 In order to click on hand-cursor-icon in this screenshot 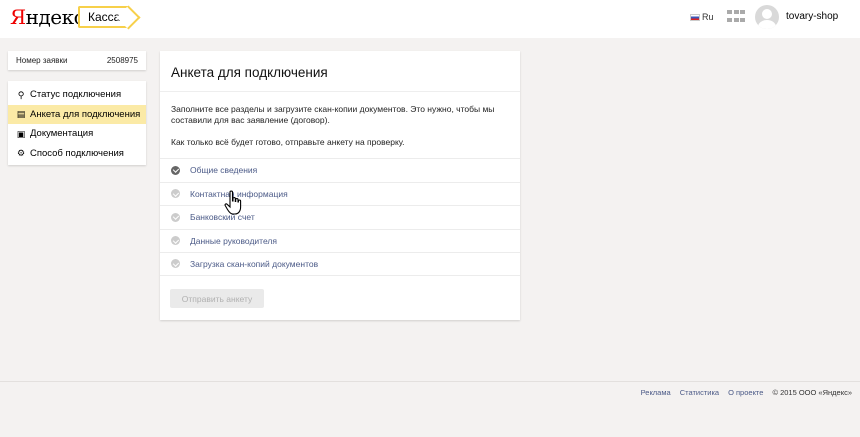, I will do `click(233, 202)`.